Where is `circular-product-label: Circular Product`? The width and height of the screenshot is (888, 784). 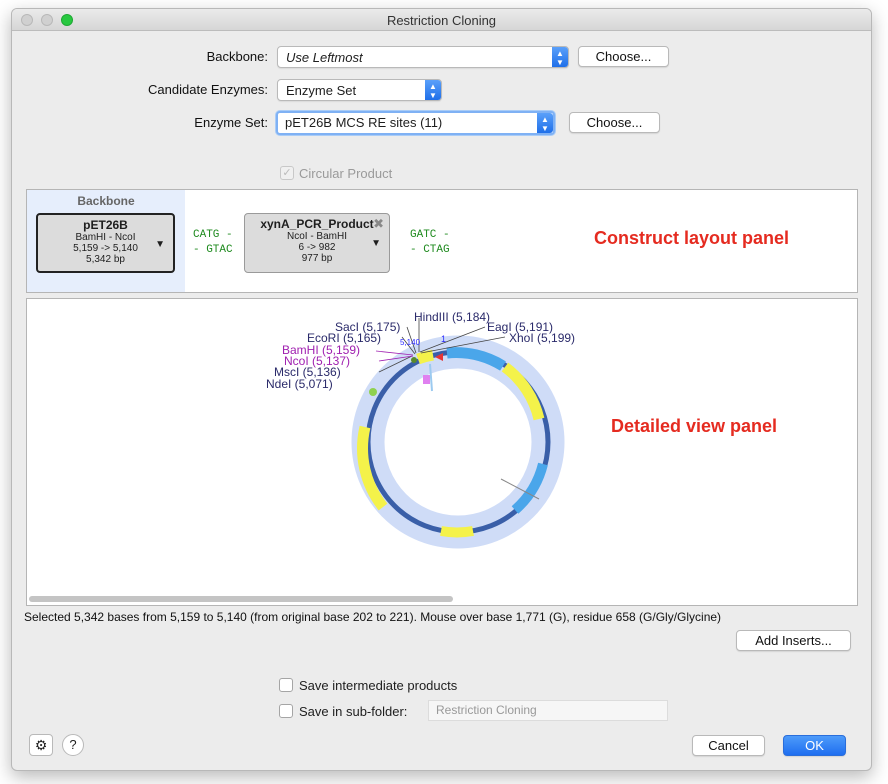 circular-product-label: Circular Product is located at coordinates (346, 173).